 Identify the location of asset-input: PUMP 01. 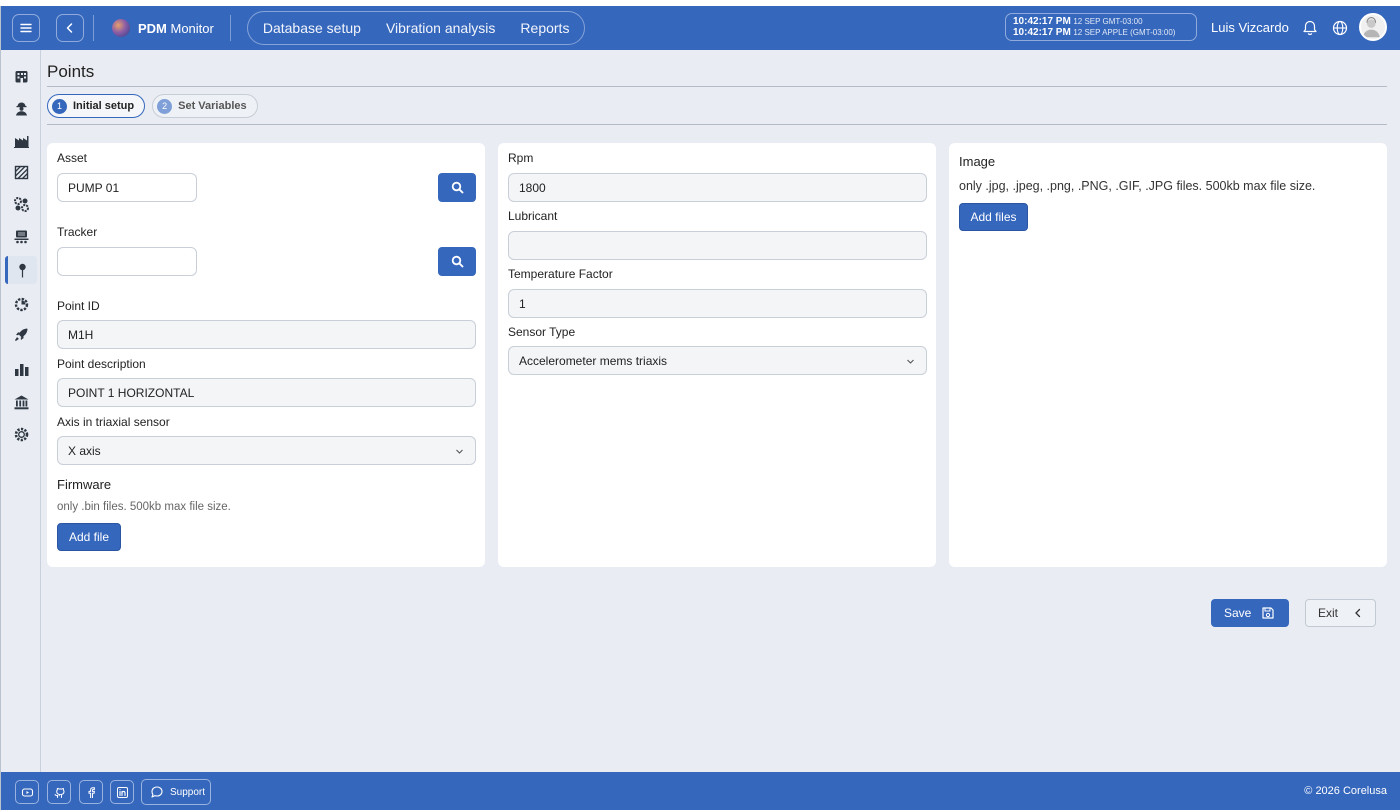
(127, 187).